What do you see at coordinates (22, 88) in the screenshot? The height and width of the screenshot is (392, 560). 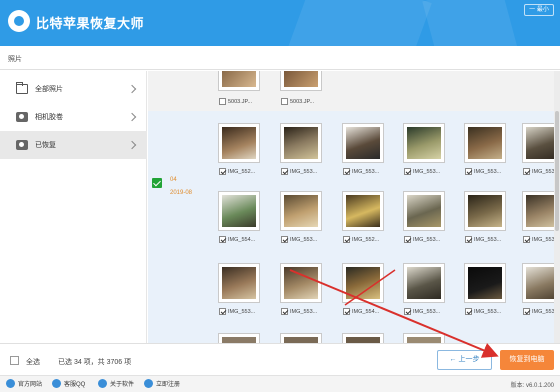 I see `folder-icon` at bounding box center [22, 88].